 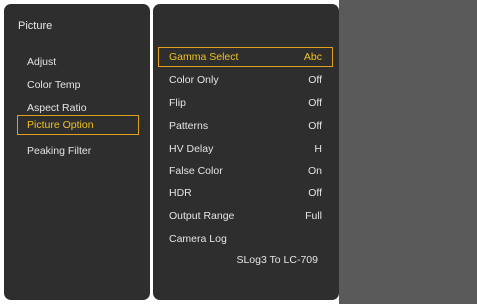 I want to click on option-value: Abc, so click(x=312, y=57).